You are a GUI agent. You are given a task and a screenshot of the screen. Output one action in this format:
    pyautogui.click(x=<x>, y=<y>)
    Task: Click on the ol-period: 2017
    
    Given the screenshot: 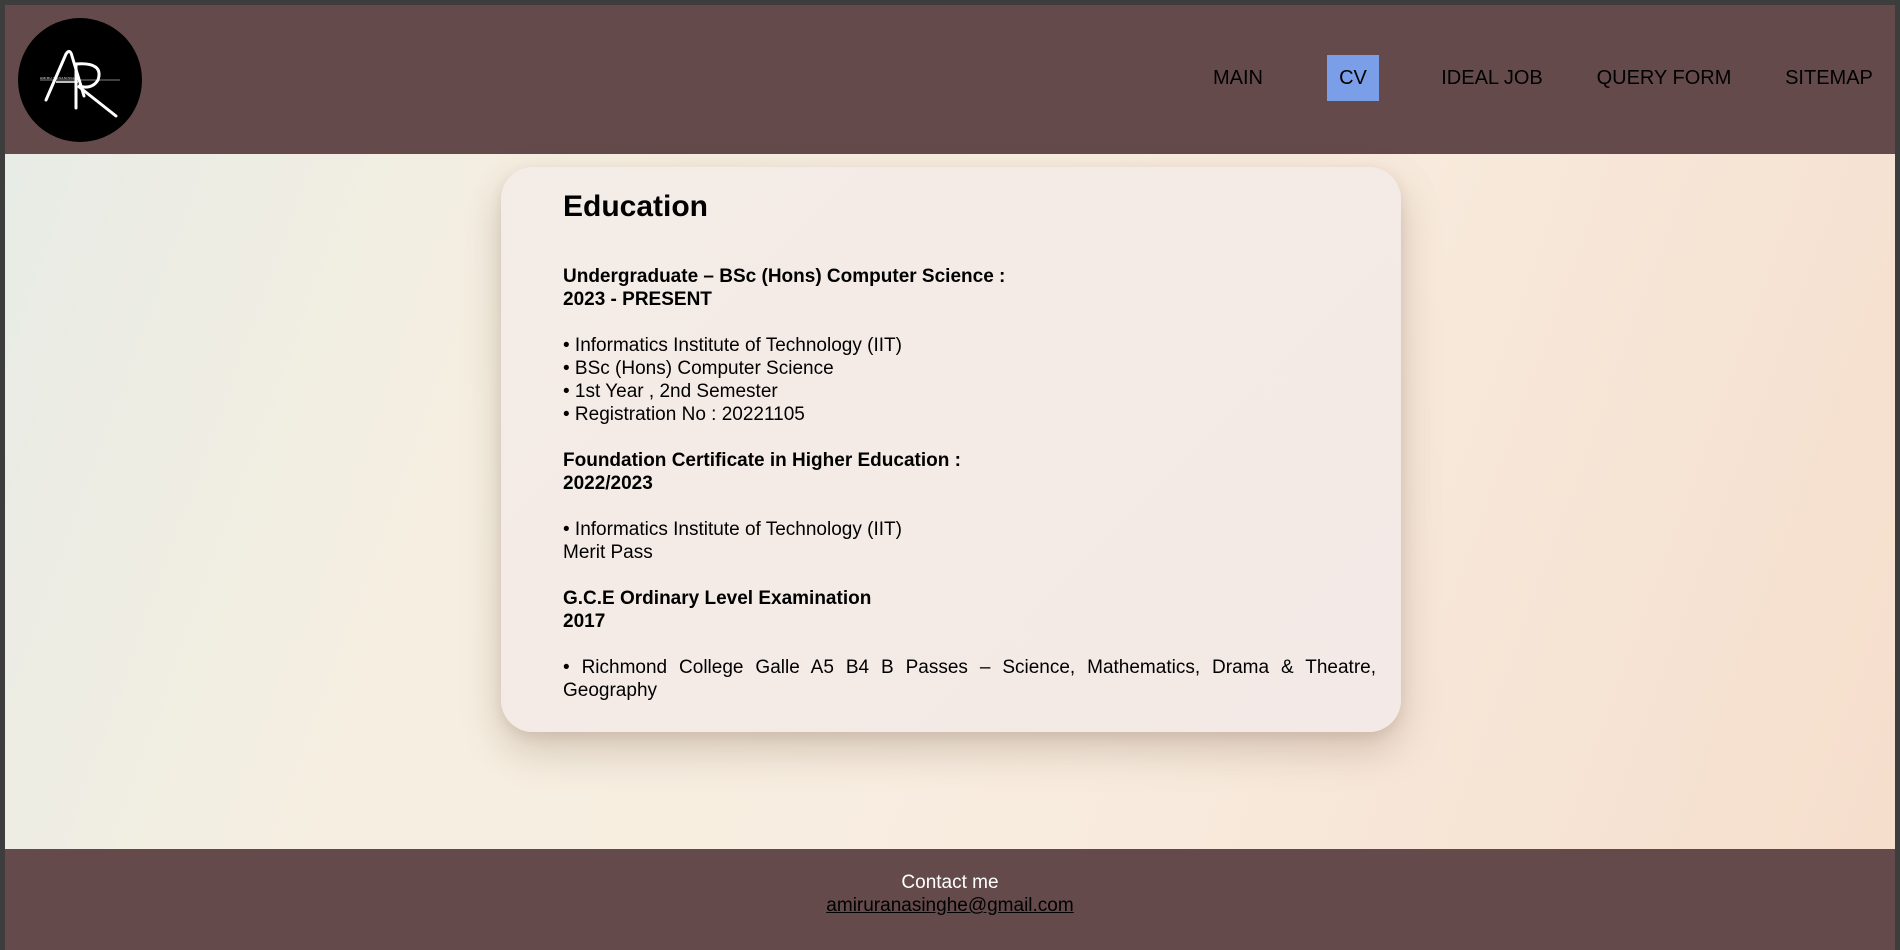 What is the action you would take?
    pyautogui.click(x=584, y=621)
    